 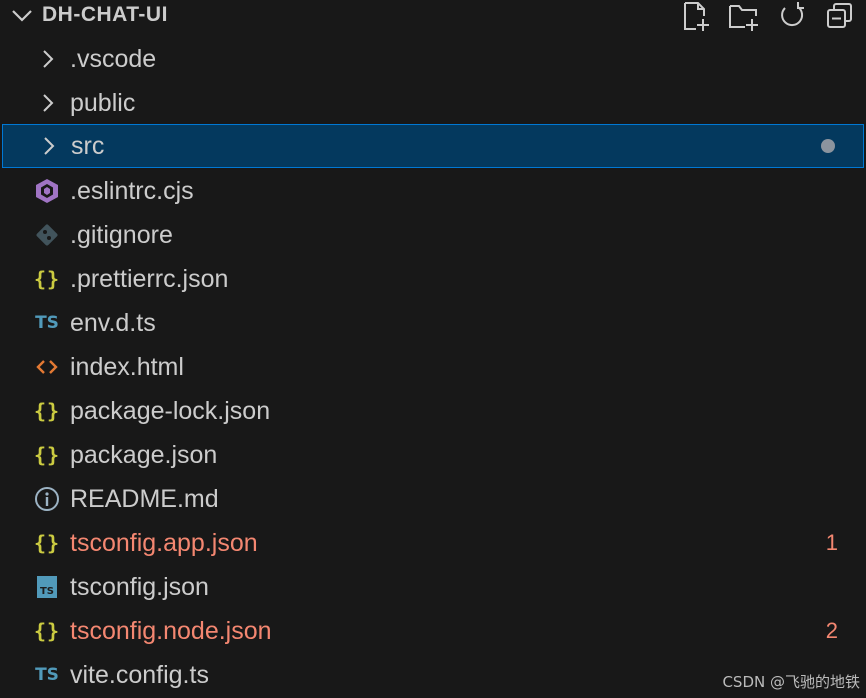 What do you see at coordinates (433, 18) in the screenshot?
I see `explorer-header: DH-CHAT-UI` at bounding box center [433, 18].